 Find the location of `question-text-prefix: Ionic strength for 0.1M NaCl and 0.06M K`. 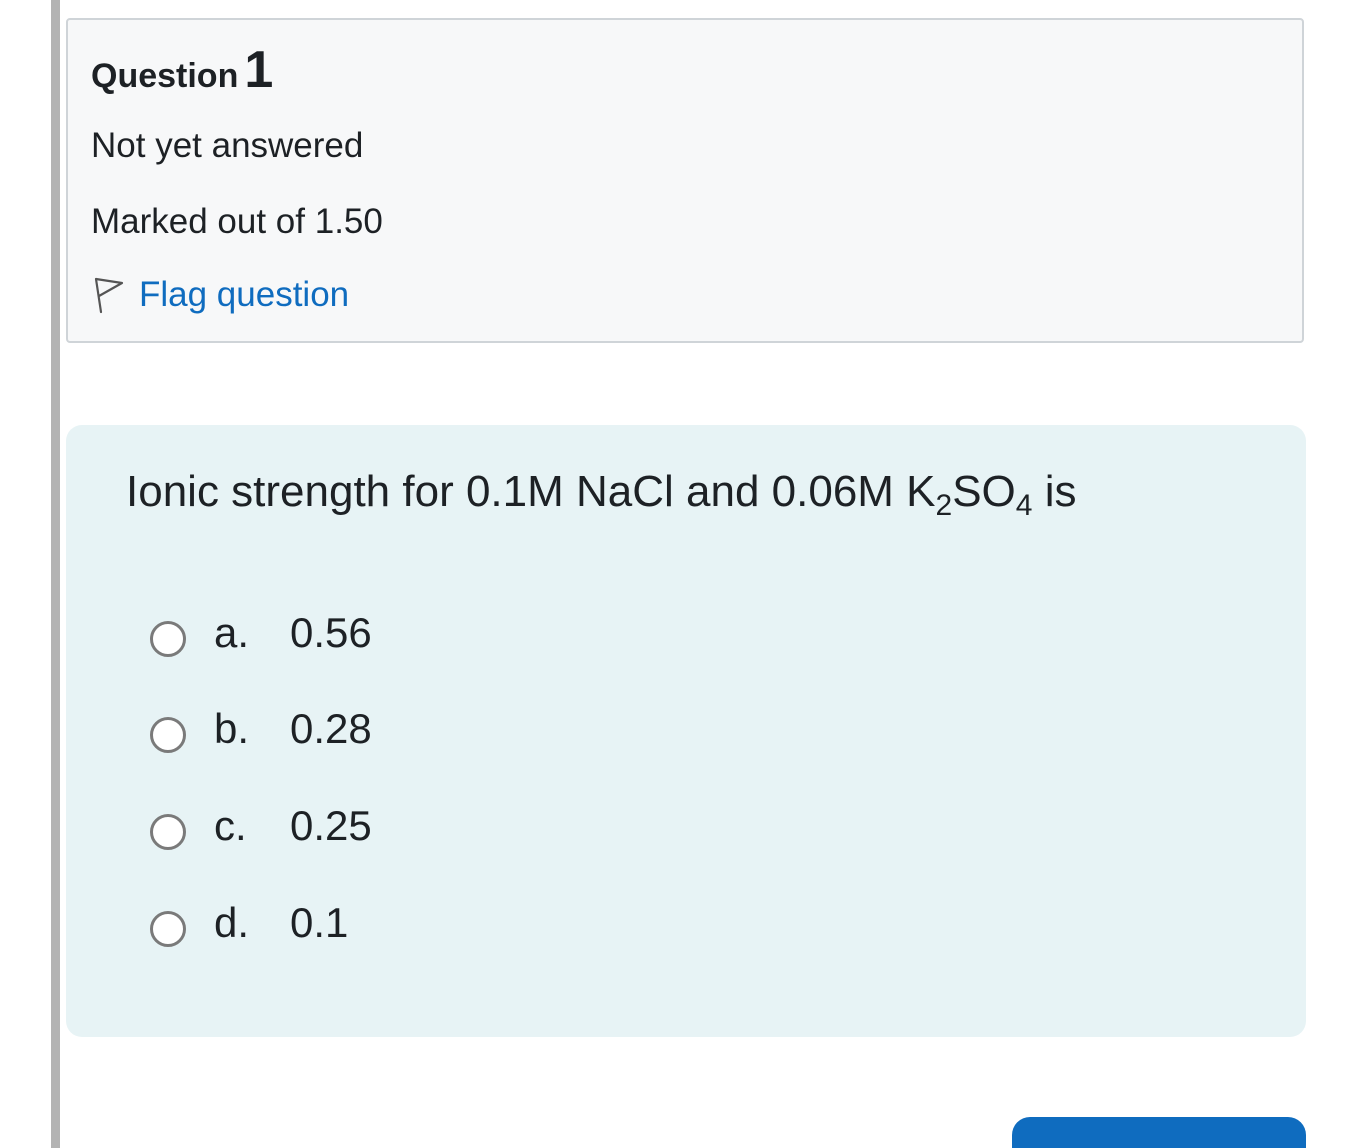

question-text-prefix: Ionic strength for 0.1M NaCl and 0.06M K is located at coordinates (531, 491).